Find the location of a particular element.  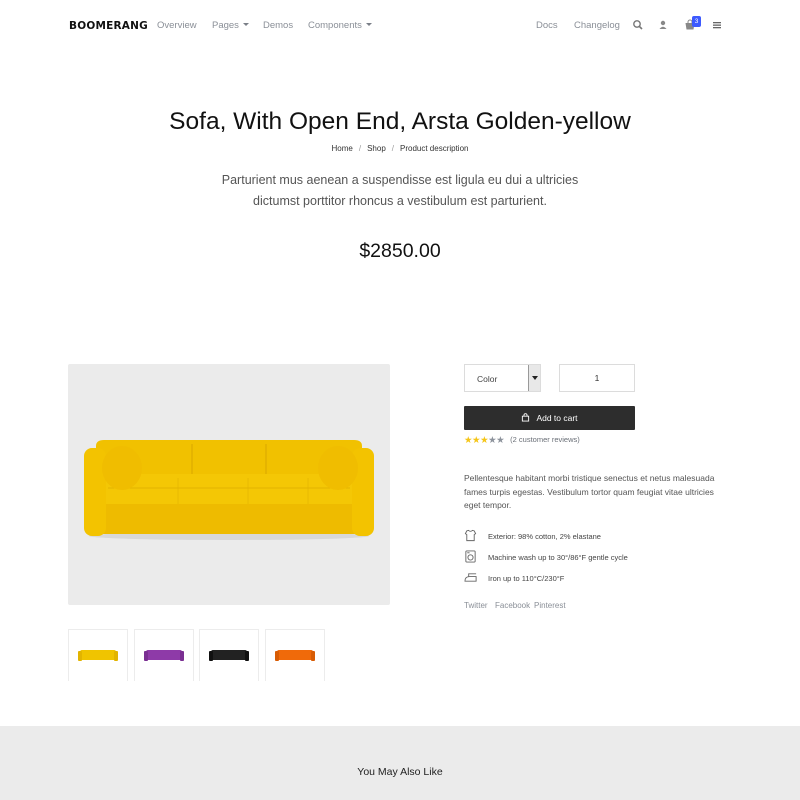

menu-icon is located at coordinates (717, 25).